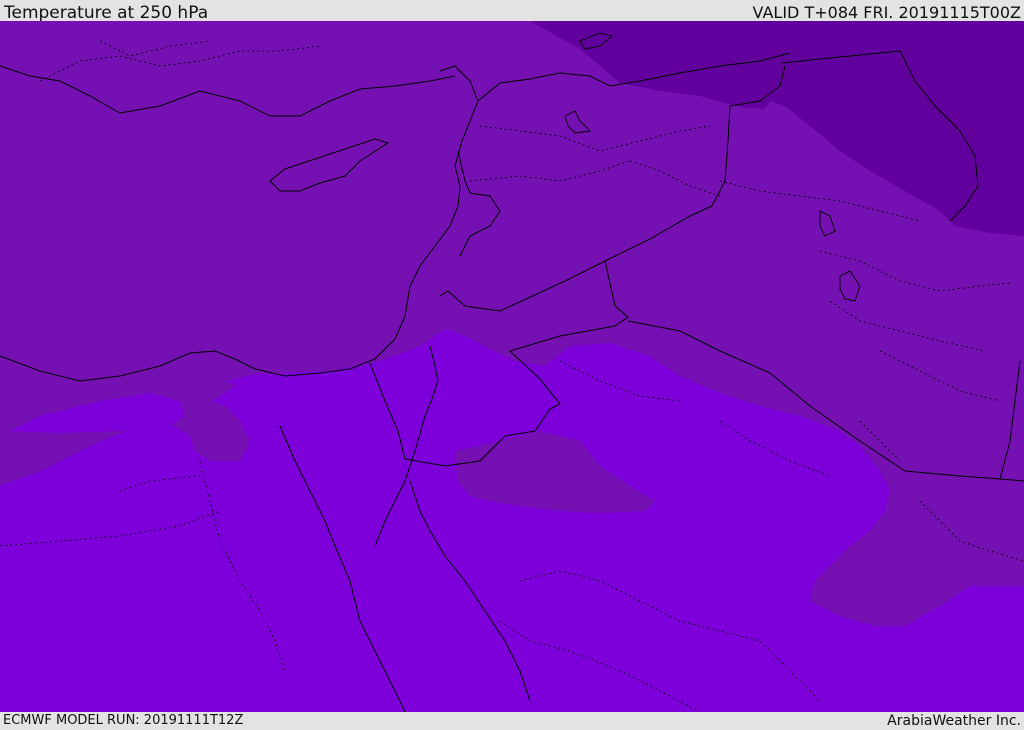  I want to click on credit-label: ArabiaWeather Inc., so click(954, 721).